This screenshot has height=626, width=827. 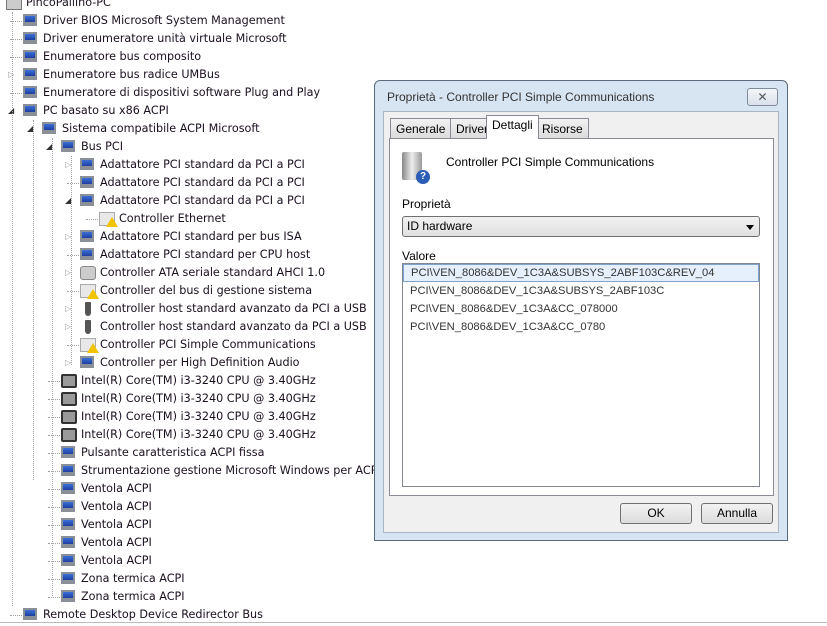 What do you see at coordinates (205, 254) in the screenshot?
I see `tree-item-label: Adattatore PCI standard per CPU host` at bounding box center [205, 254].